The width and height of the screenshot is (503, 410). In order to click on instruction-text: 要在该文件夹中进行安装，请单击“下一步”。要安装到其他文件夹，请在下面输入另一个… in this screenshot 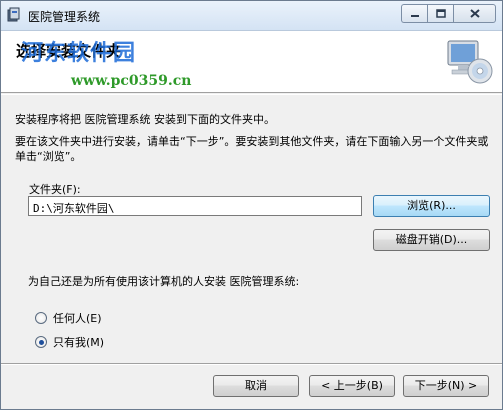, I will do `click(252, 149)`.